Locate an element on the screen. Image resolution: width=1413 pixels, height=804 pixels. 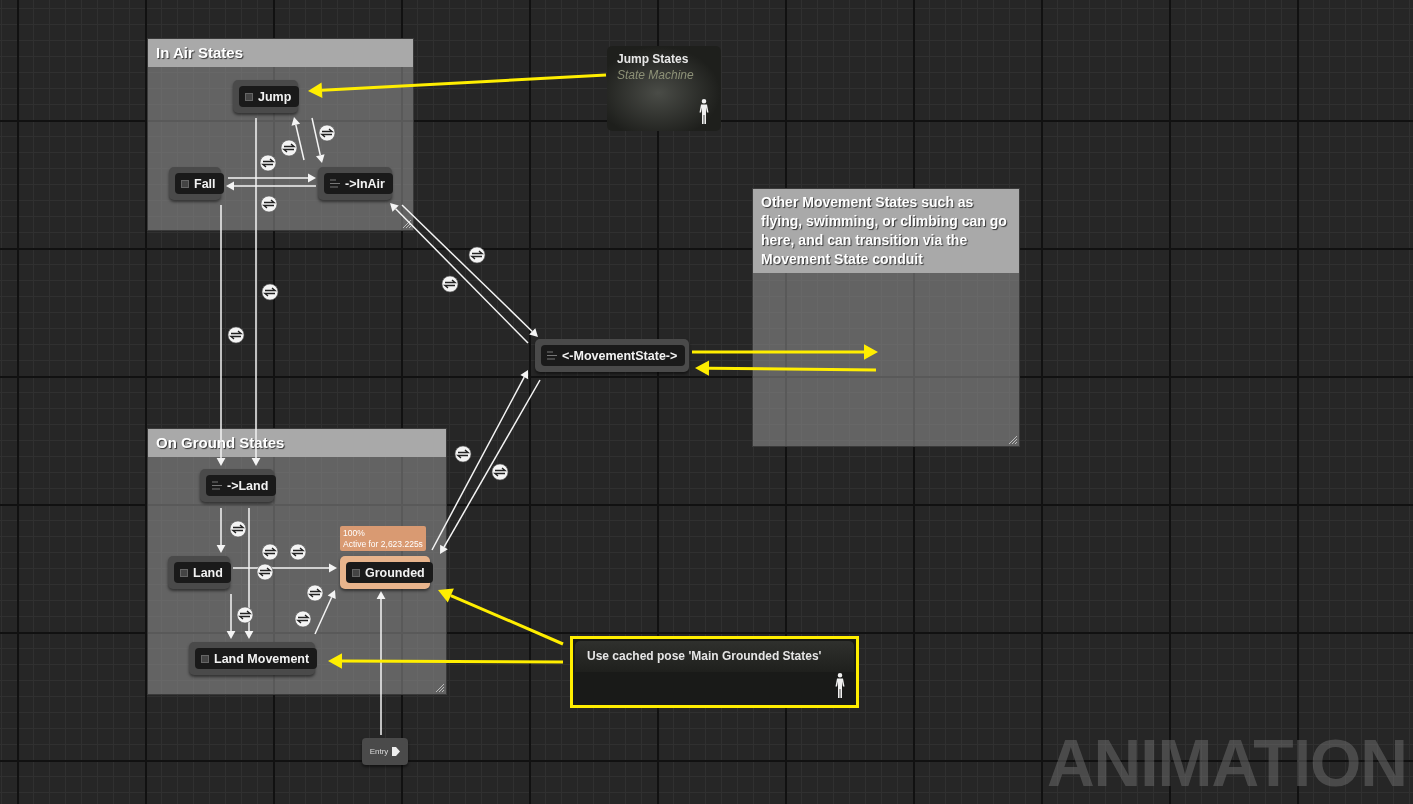
comment-title: Other Movement States such as flying, swimming, or climbing can go here, and can transition via the Movement State conduit is located at coordinates (886, 231).